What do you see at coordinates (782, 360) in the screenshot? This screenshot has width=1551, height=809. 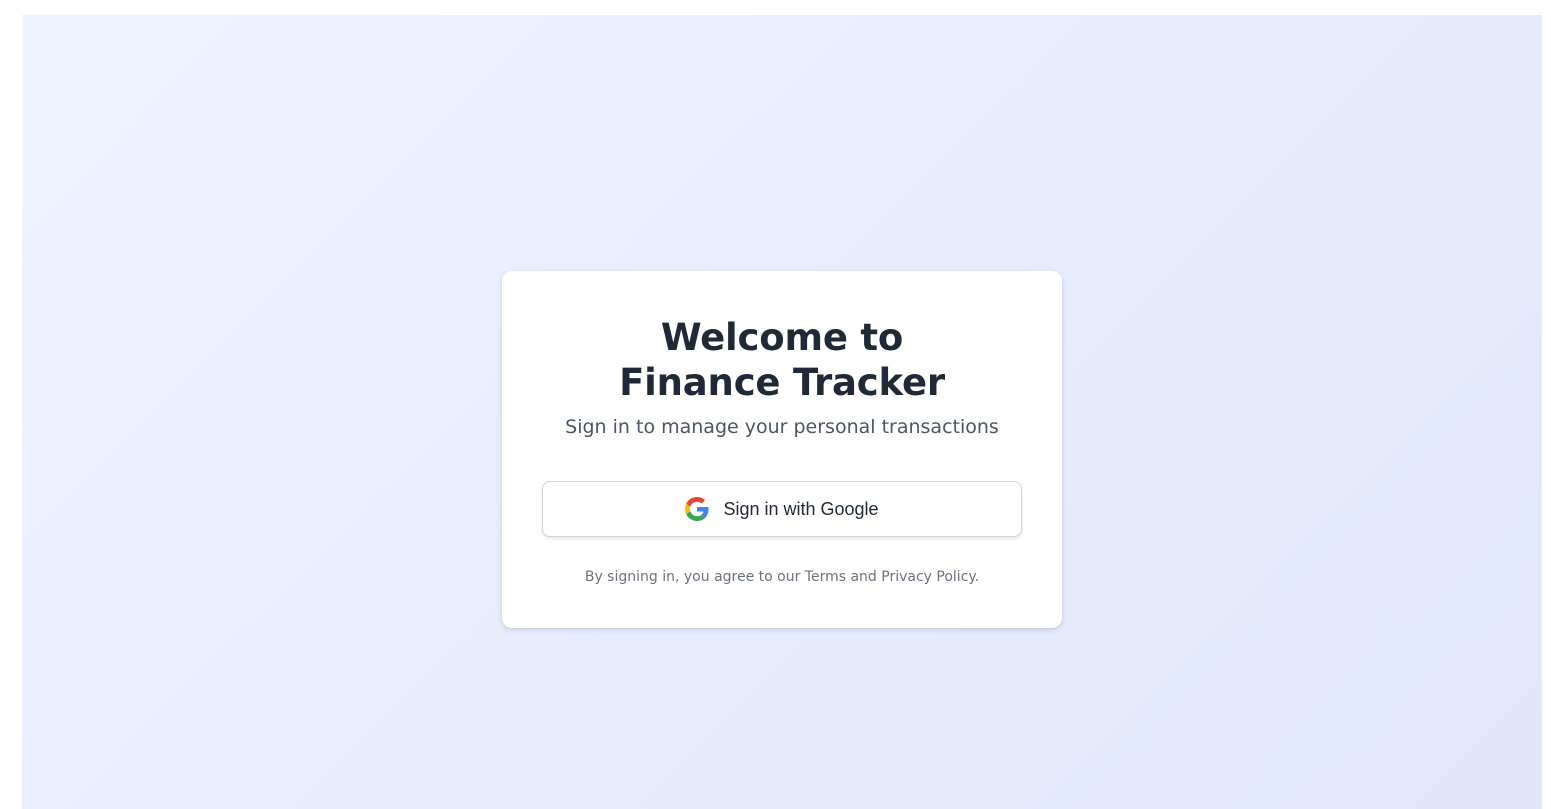 I see `page-title: Welcome to Finance Tracker` at bounding box center [782, 360].